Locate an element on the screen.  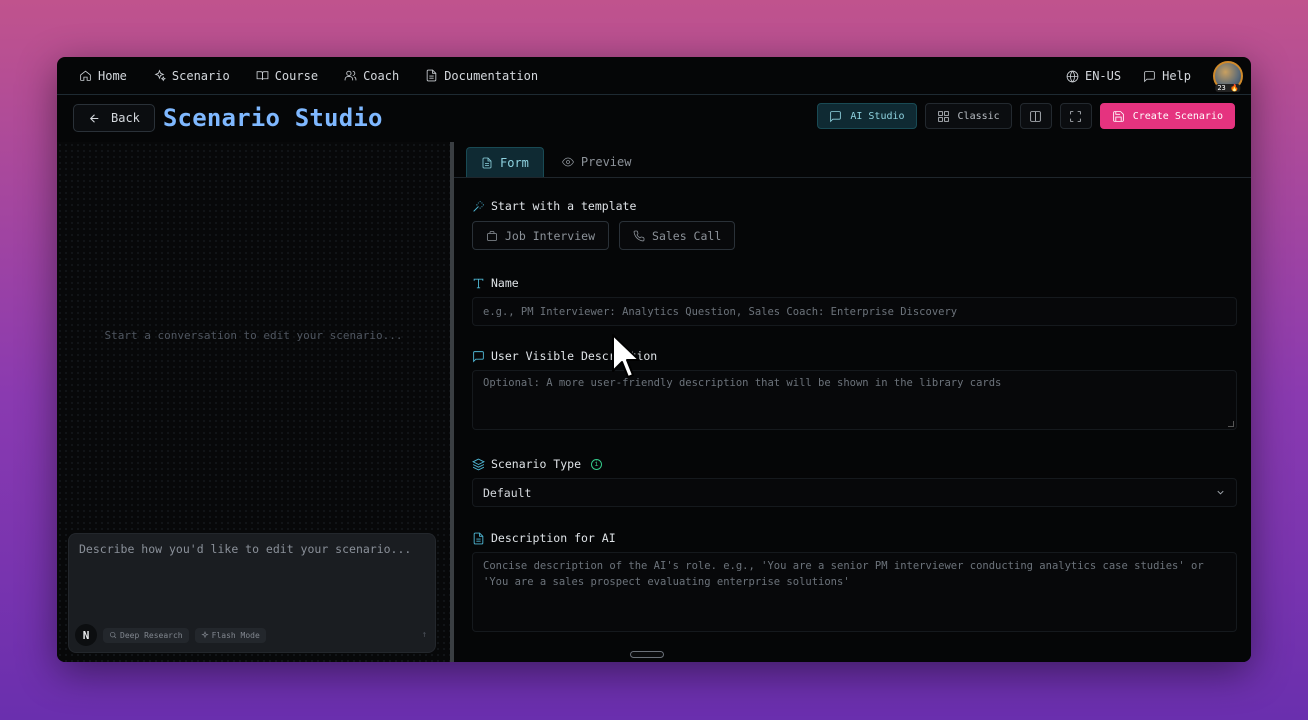
tab-bar: Form Preview is located at coordinates (852, 160).